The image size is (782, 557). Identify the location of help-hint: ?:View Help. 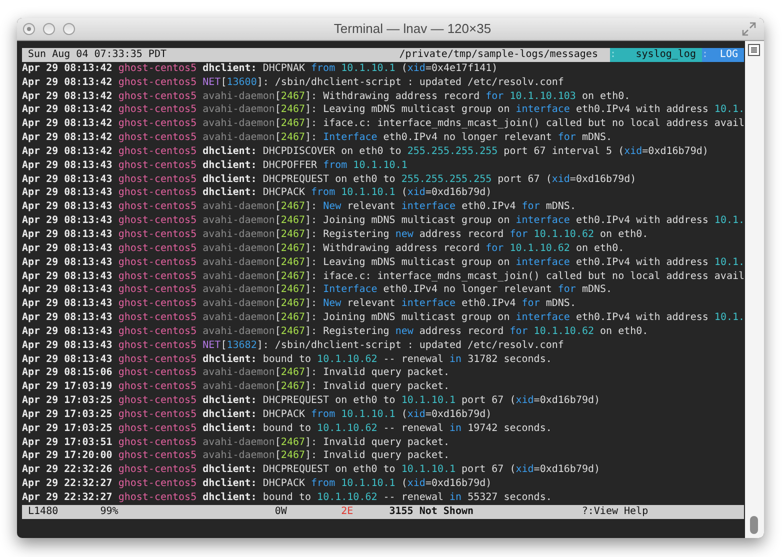
(615, 511).